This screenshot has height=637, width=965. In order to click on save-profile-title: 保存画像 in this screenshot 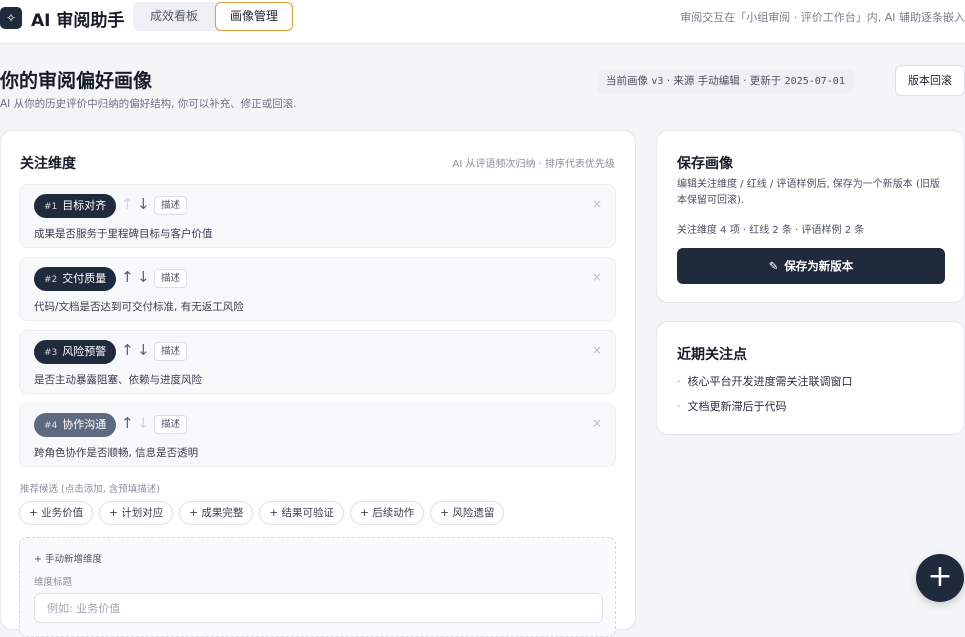, I will do `click(705, 164)`.